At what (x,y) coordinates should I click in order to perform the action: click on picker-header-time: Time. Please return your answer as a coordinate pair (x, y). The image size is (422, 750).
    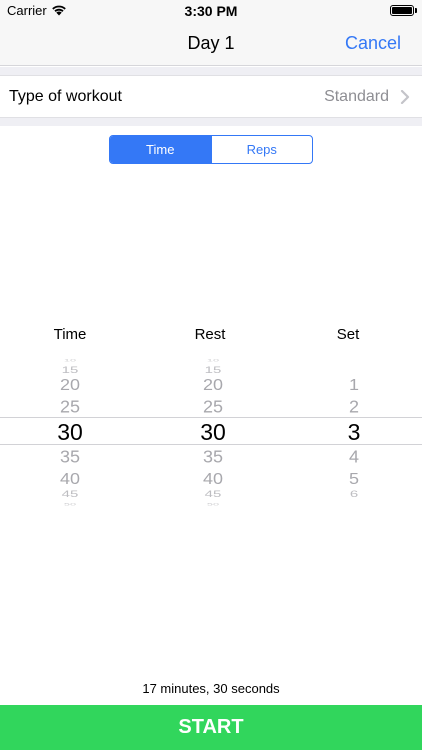
    Looking at the image, I should click on (70, 334).